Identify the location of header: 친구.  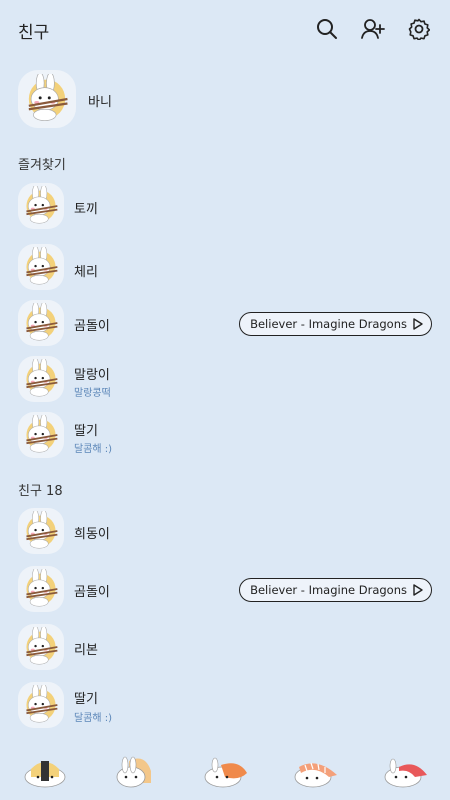
(225, 30).